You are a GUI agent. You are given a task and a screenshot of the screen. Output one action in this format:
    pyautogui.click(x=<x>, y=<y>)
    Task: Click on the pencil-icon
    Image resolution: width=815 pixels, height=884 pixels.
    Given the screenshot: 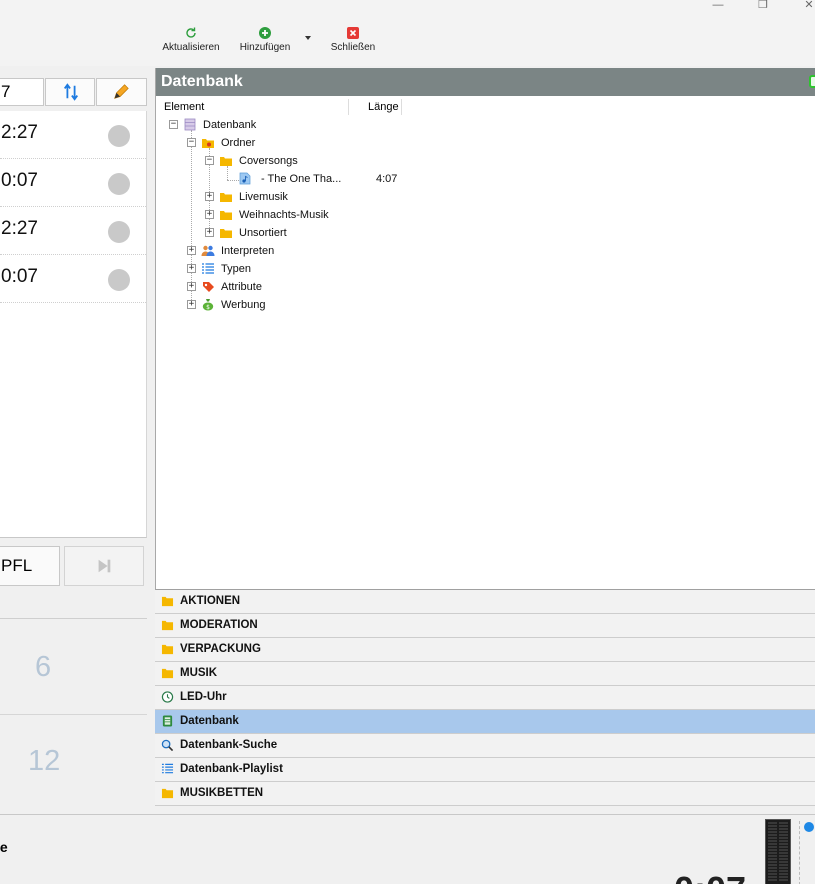 What is the action you would take?
    pyautogui.click(x=121, y=91)
    